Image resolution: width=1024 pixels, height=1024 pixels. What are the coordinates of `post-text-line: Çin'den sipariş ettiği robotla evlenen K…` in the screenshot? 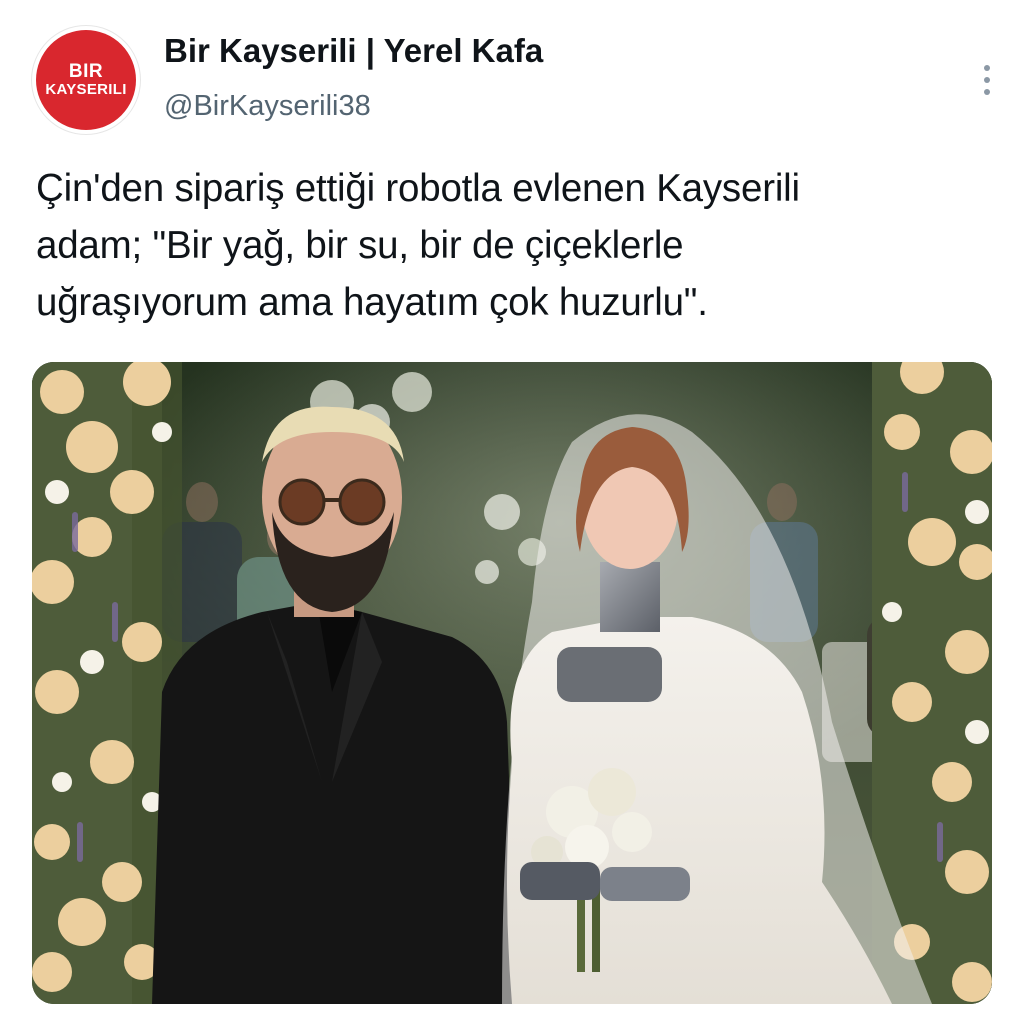 It's located at (418, 188).